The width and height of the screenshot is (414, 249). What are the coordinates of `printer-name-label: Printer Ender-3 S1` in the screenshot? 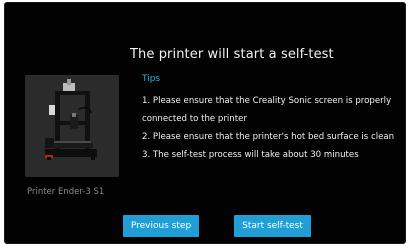 It's located at (66, 192).